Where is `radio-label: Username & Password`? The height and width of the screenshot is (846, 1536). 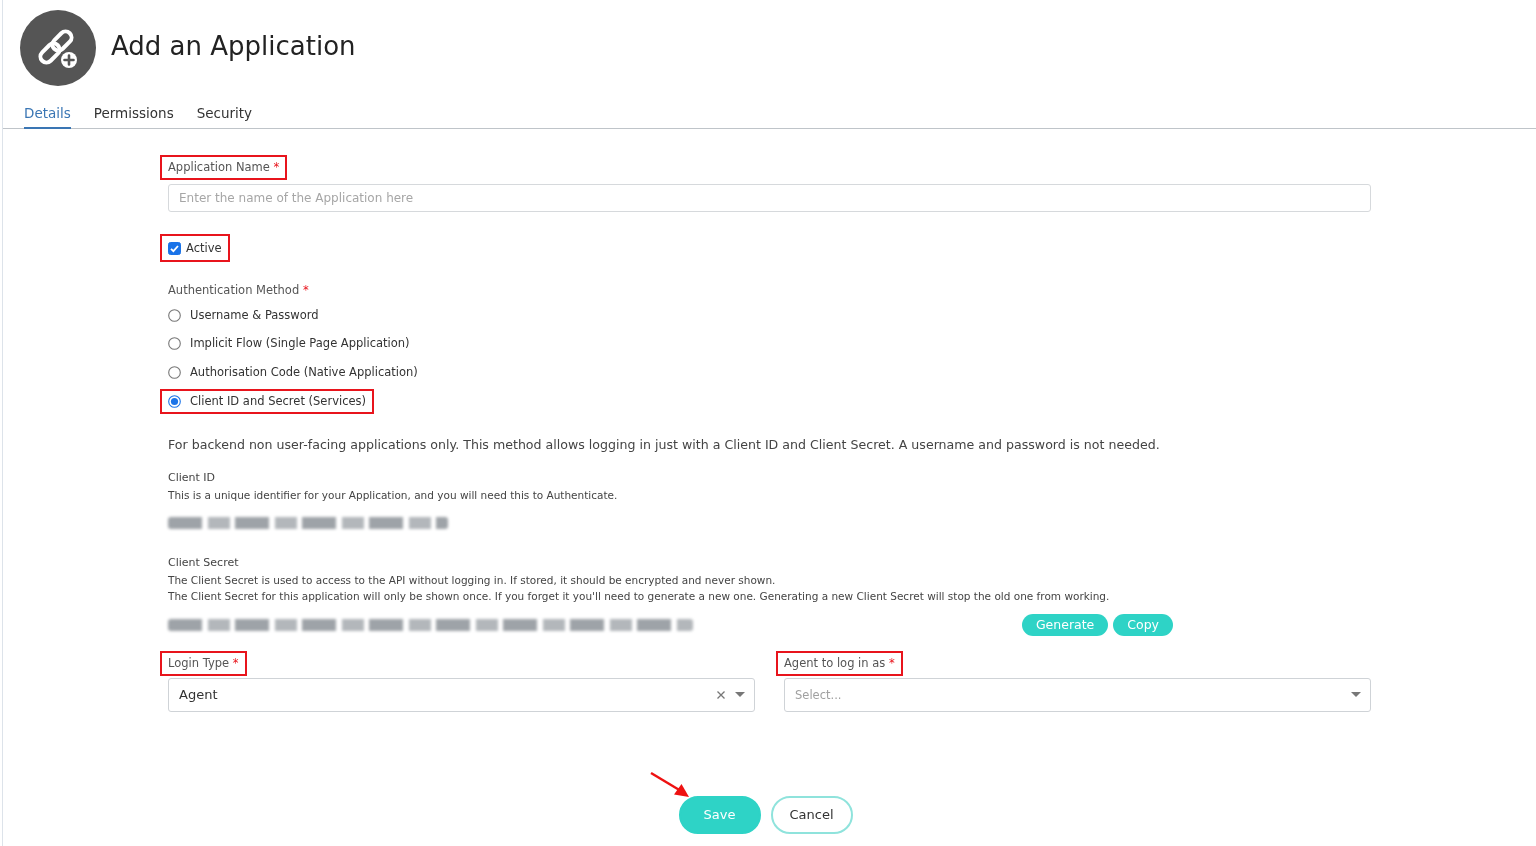
radio-label: Username & Password is located at coordinates (254, 315).